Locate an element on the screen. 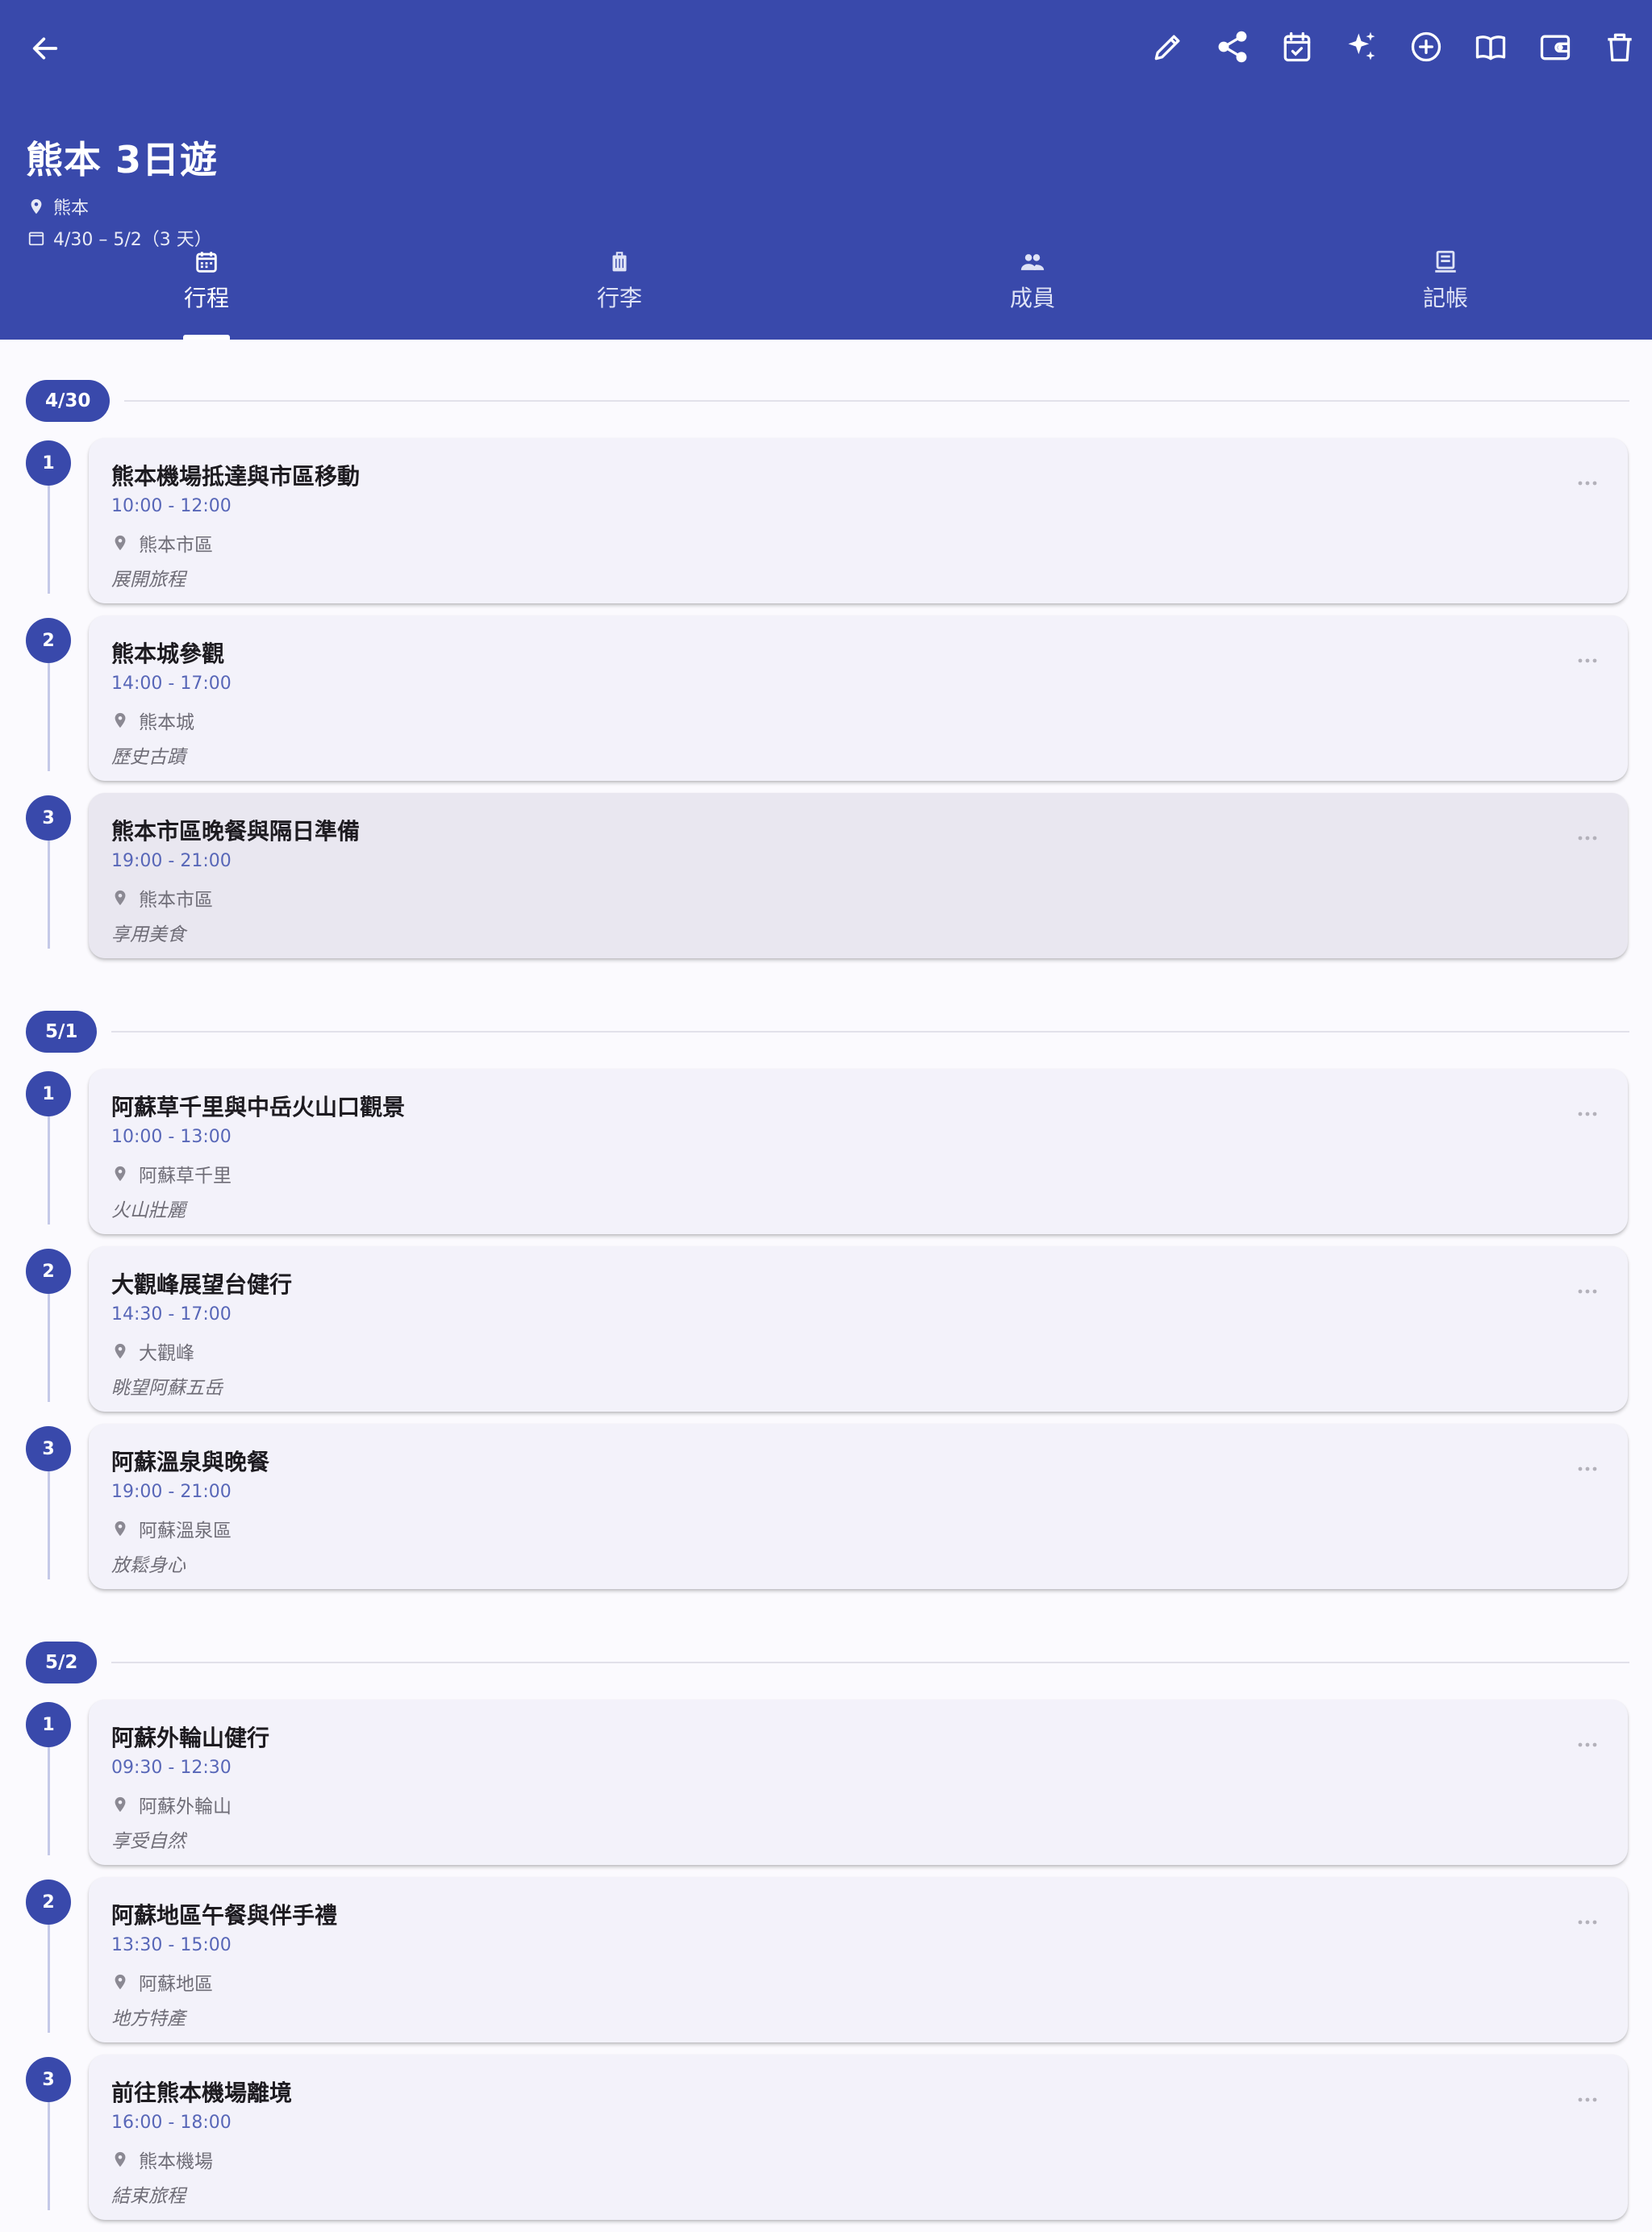  ai-sparkle-icon is located at coordinates (1361, 45).